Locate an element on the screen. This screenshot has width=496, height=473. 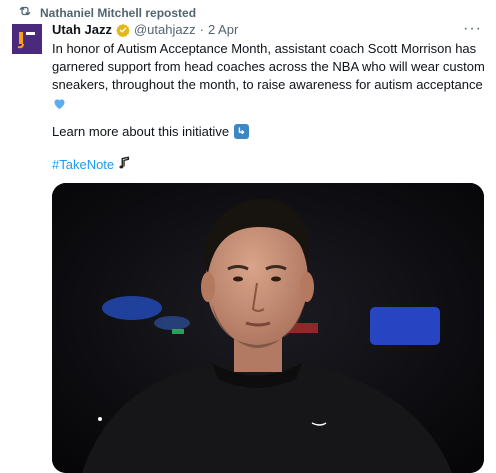
repost-icon is located at coordinates (25, 12).